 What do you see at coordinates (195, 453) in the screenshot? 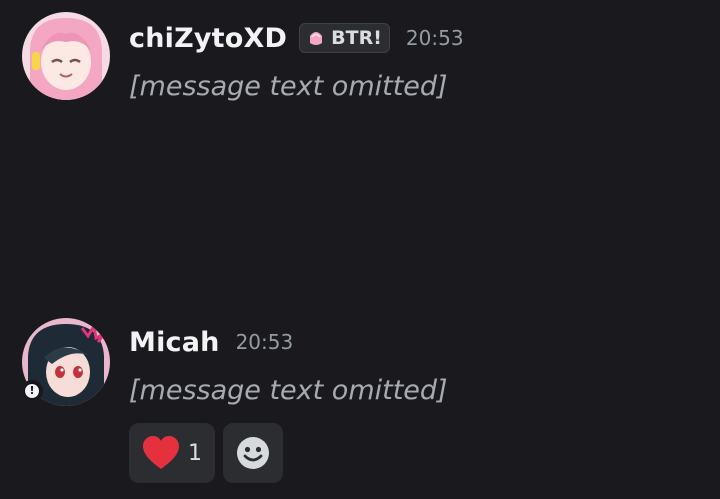
I see `reaction-count: 1` at bounding box center [195, 453].